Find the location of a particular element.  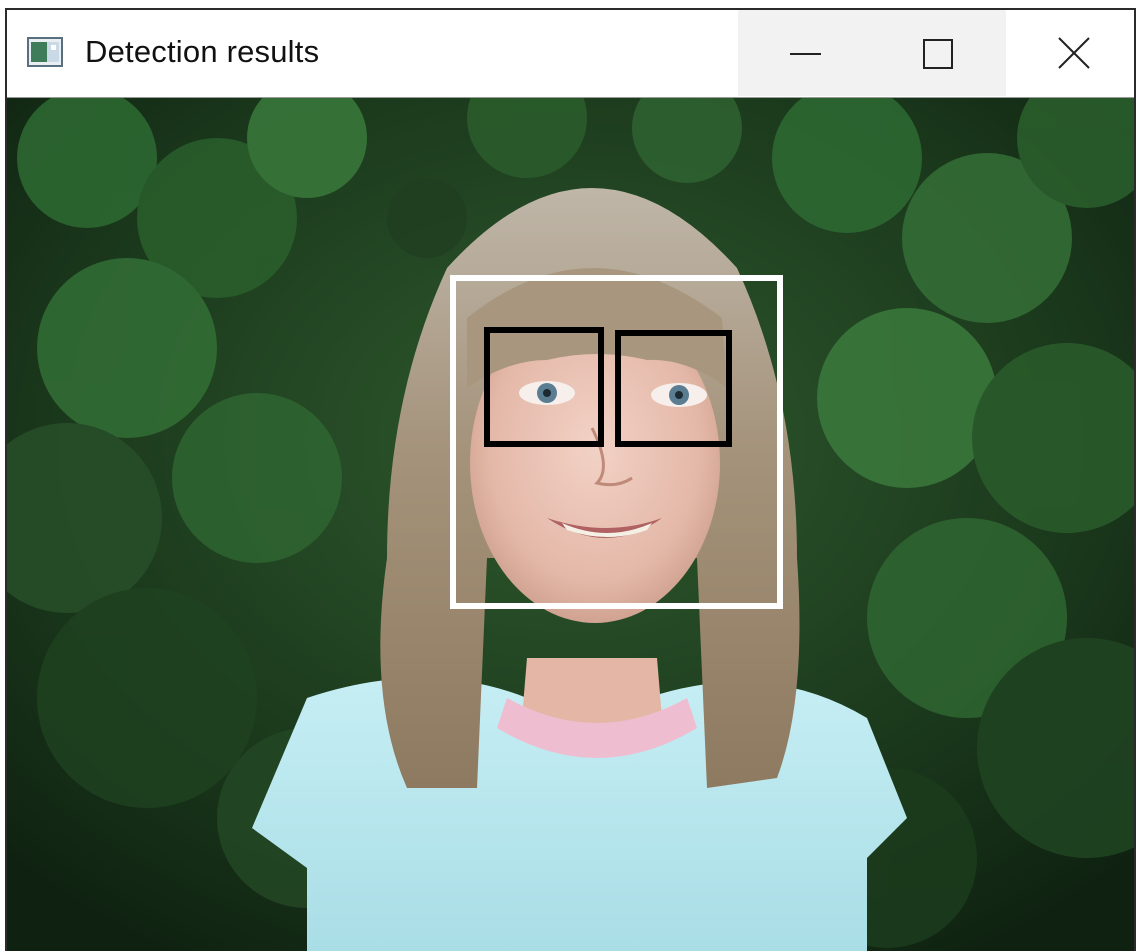

title-bar: Detection results is located at coordinates (570, 54).